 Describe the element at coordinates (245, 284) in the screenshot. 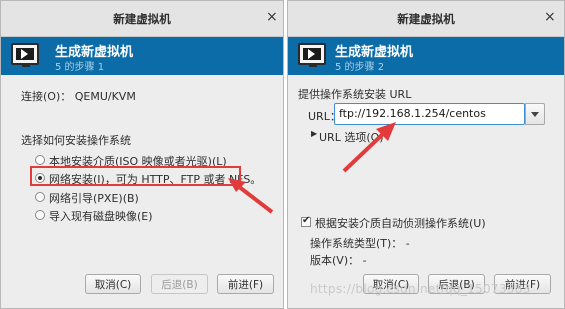

I see `forward-button: 前进(F)` at that location.